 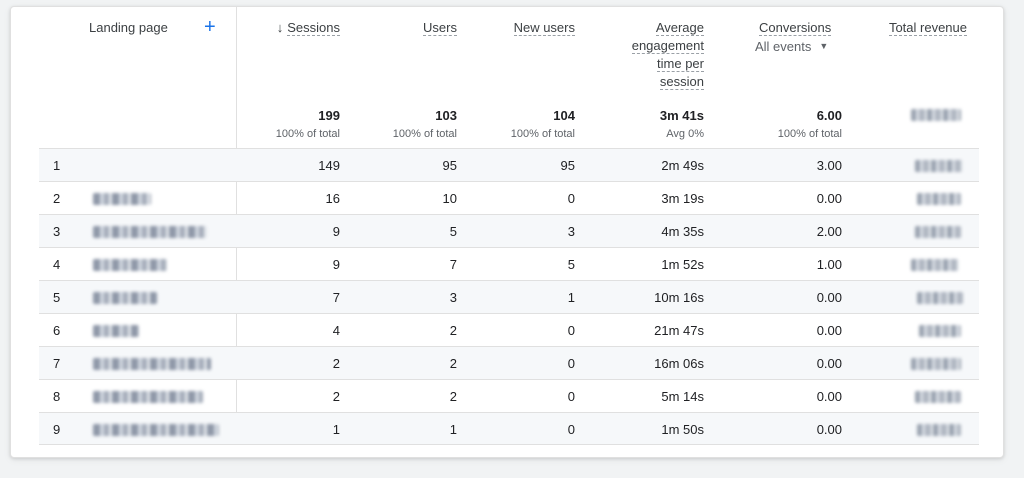 I want to click on table-row: 4 9 7 5 1m 52s 1.00, so click(x=509, y=263).